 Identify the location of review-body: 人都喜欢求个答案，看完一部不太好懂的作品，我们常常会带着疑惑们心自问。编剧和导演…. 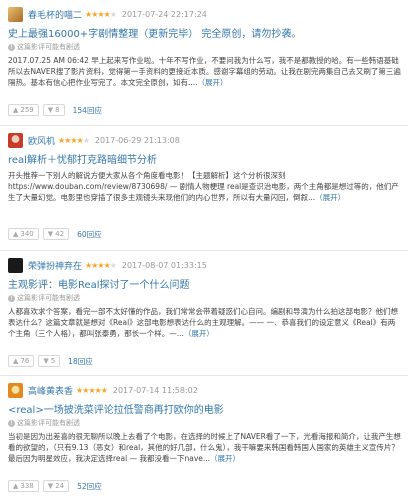
(203, 322).